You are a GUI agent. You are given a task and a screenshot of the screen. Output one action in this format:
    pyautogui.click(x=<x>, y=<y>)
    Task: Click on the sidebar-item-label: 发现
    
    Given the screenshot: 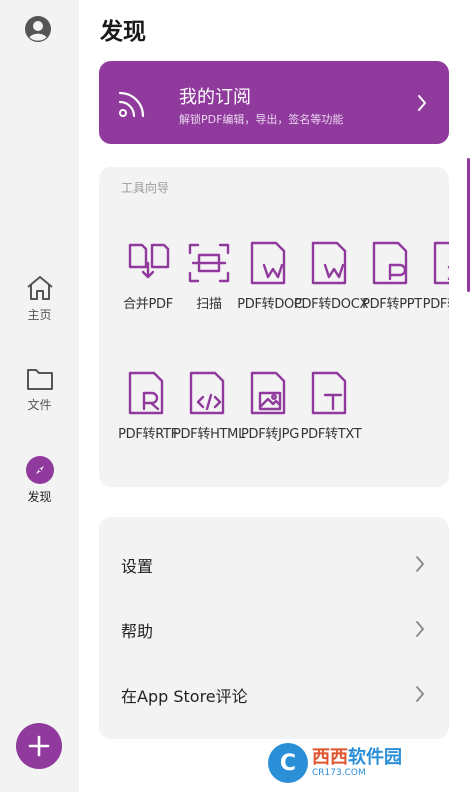 What is the action you would take?
    pyautogui.click(x=39, y=497)
    